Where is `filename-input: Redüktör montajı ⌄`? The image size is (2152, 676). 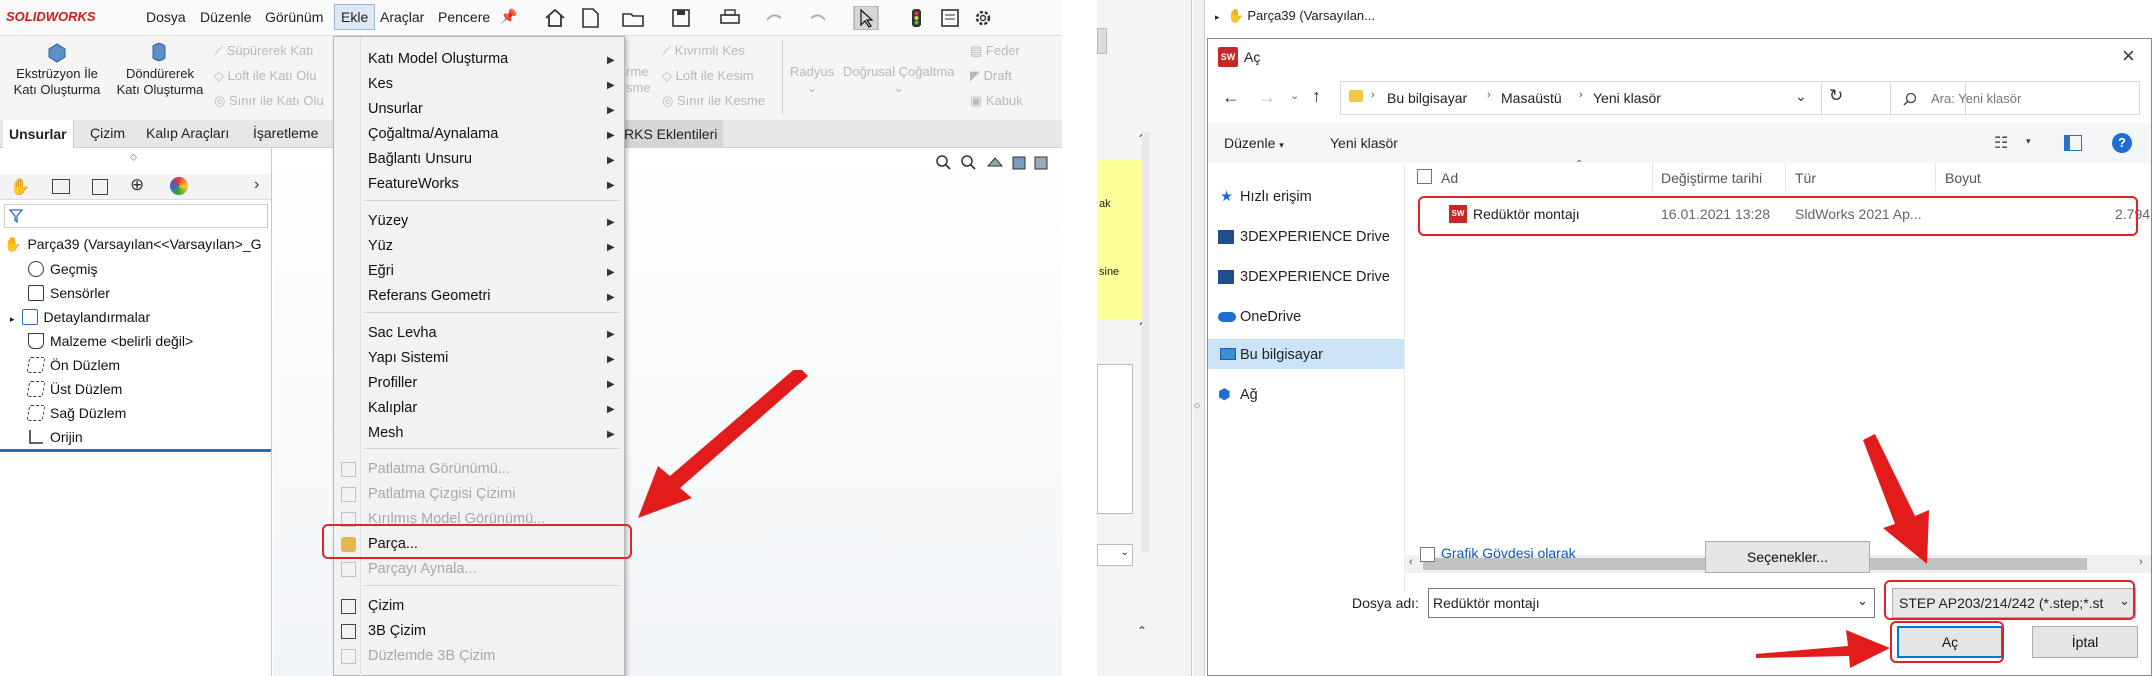 filename-input: Redüktör montajı ⌄ is located at coordinates (1651, 603).